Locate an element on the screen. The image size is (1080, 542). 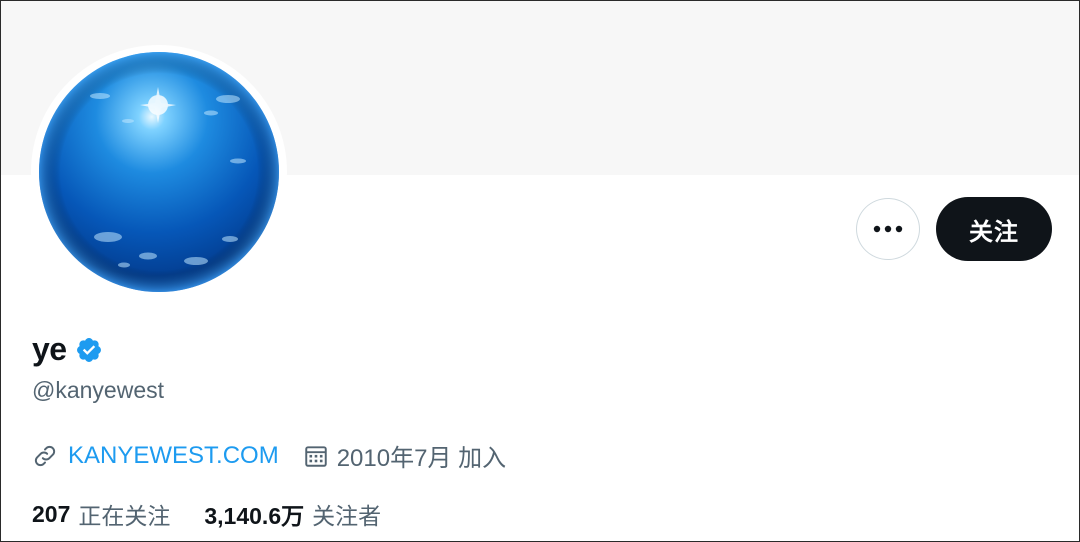
following-label: 正在关注 is located at coordinates (124, 516).